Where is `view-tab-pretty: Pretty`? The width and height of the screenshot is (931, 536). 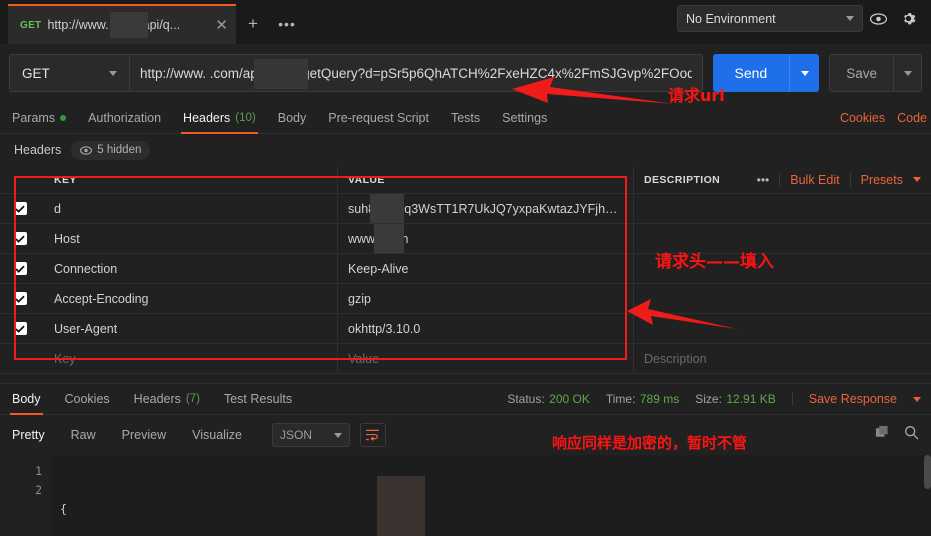 view-tab-pretty: Pretty is located at coordinates (28, 435).